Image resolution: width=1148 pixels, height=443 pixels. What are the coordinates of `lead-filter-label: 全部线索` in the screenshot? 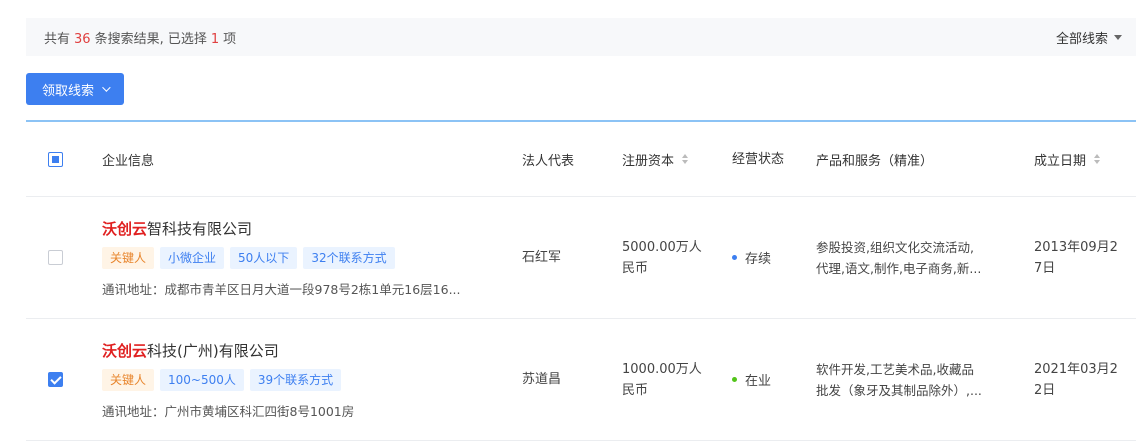 It's located at (1081, 39).